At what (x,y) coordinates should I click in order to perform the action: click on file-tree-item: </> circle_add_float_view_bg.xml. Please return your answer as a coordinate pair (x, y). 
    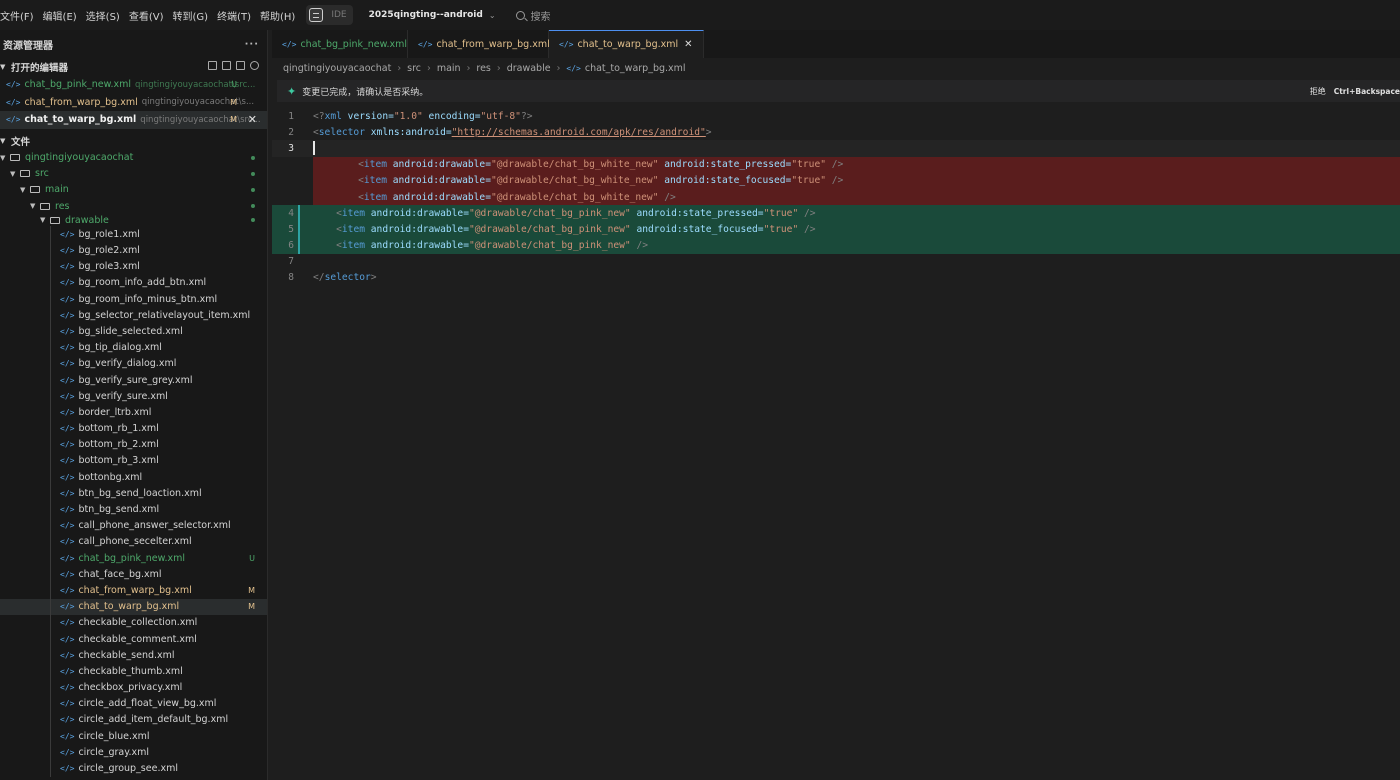
    Looking at the image, I should click on (133, 703).